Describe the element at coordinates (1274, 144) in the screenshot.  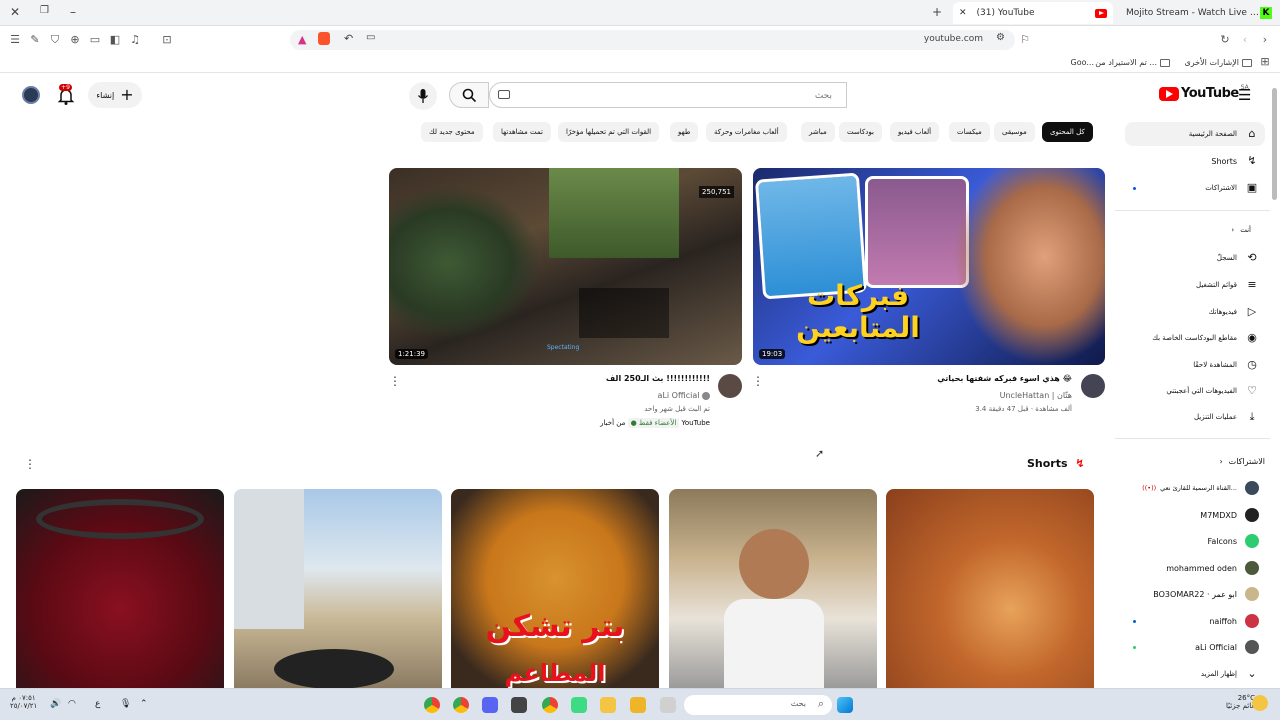
I see `page-scrollbar` at that location.